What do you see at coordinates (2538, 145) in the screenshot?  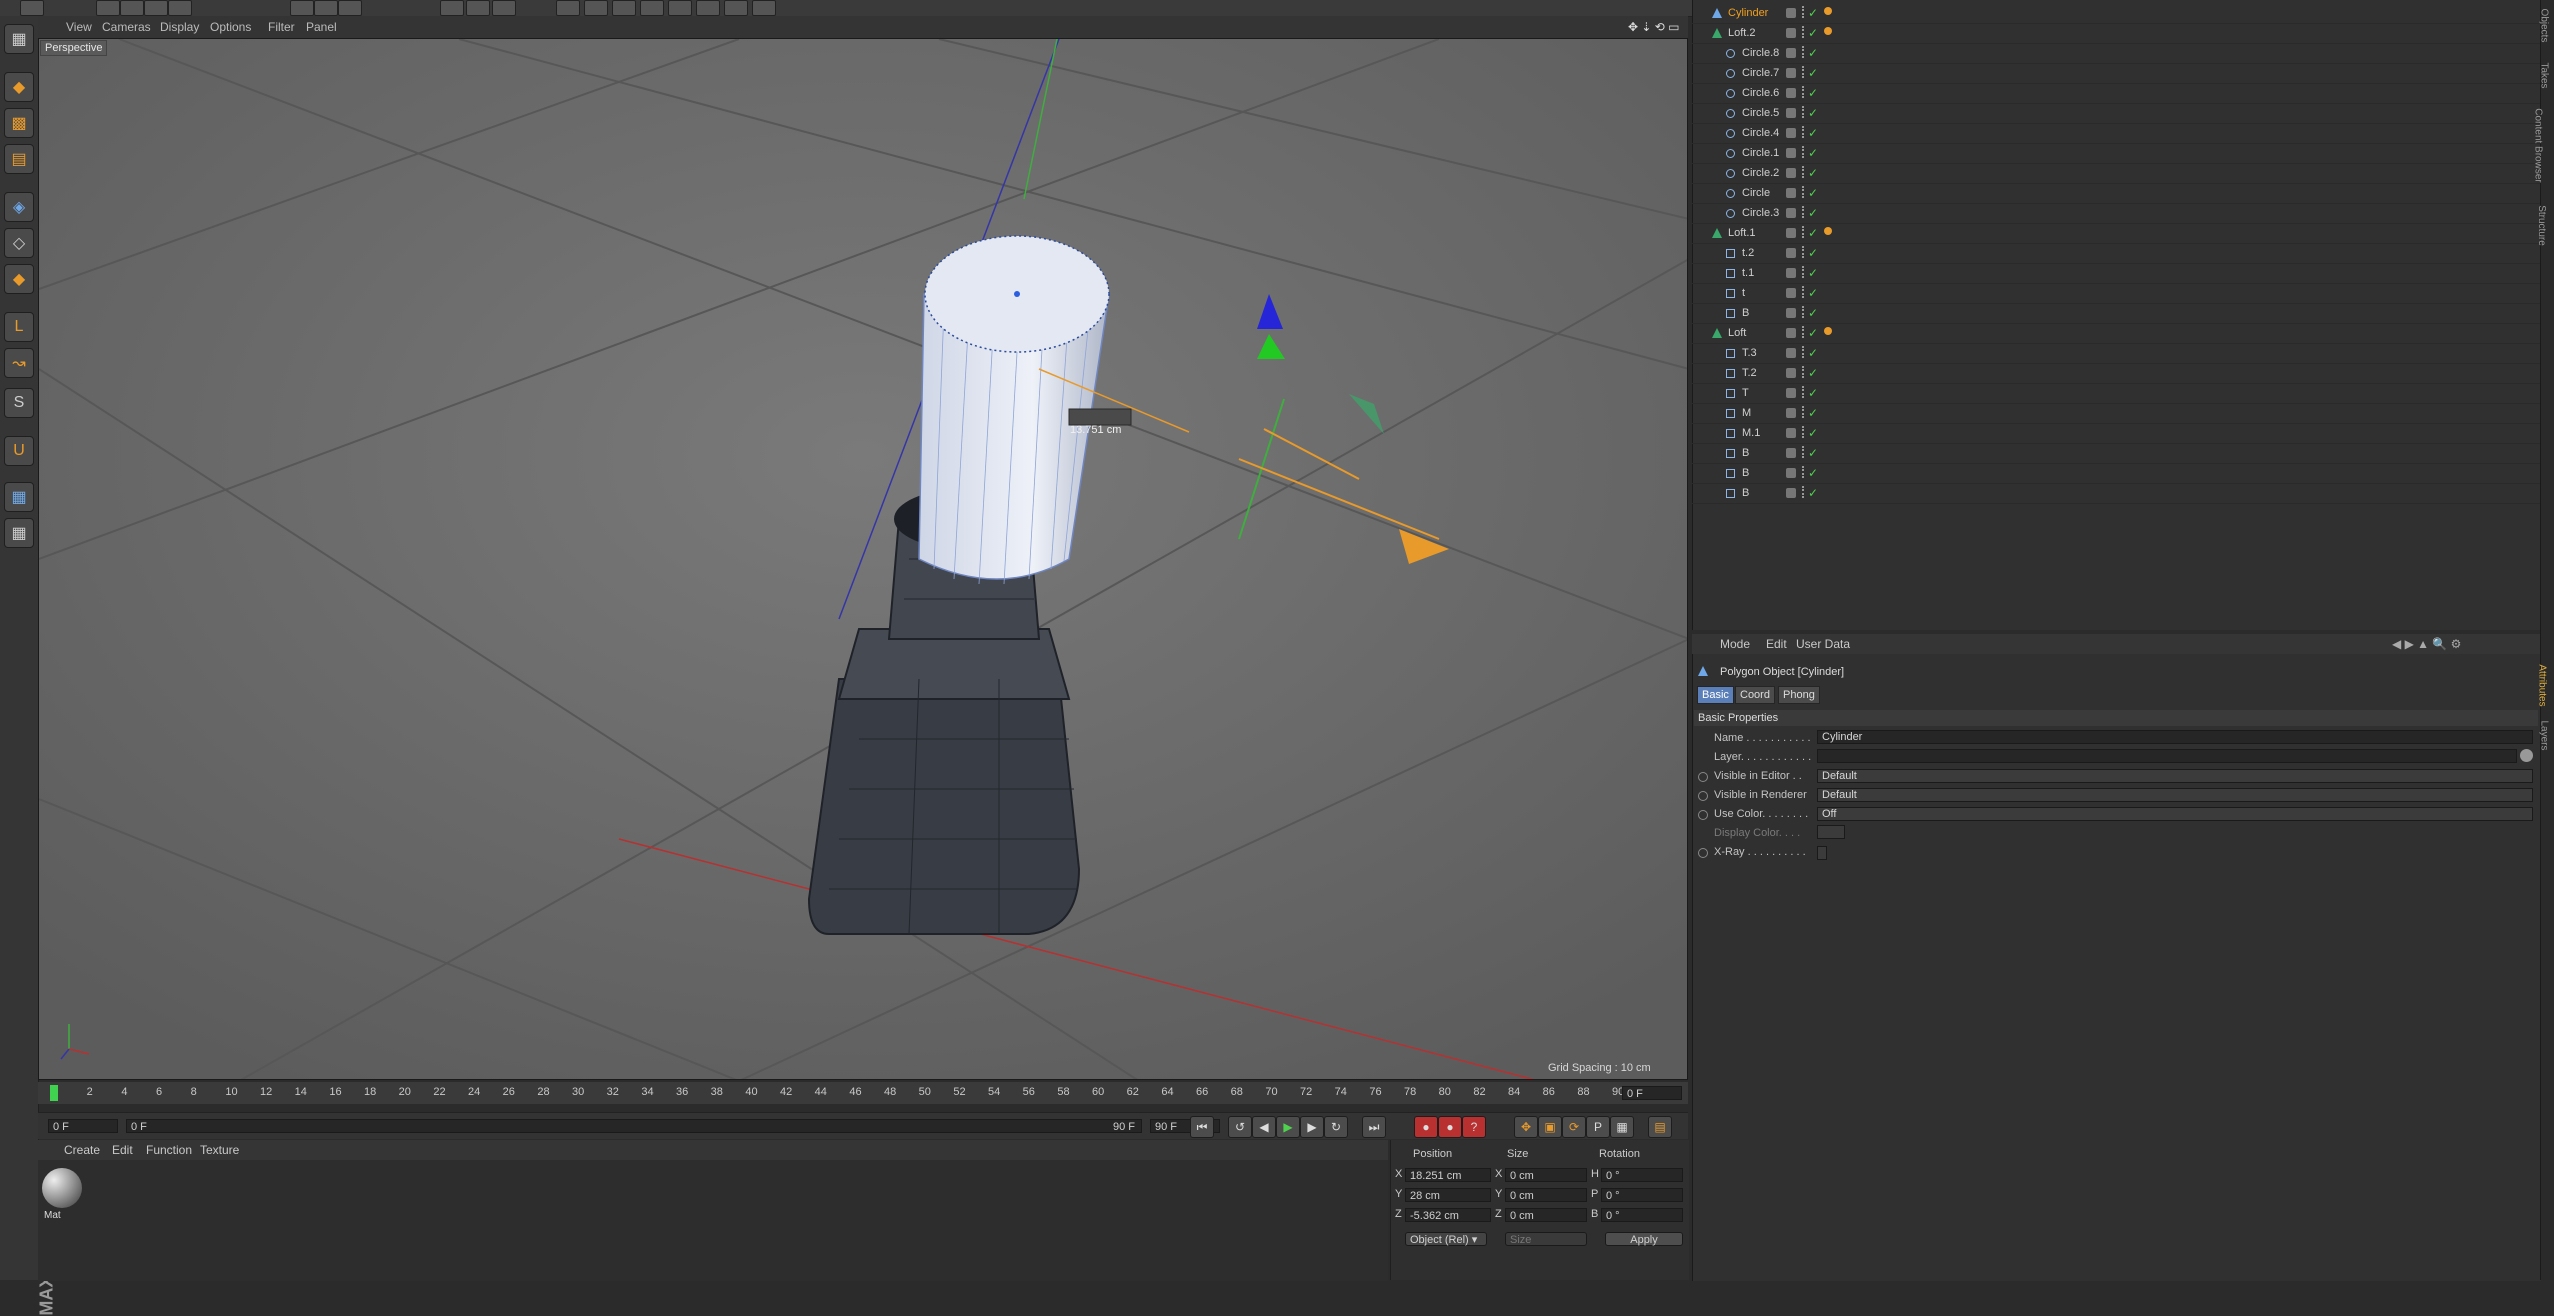 I see `side-tab-content-browser: Content Browser` at bounding box center [2538, 145].